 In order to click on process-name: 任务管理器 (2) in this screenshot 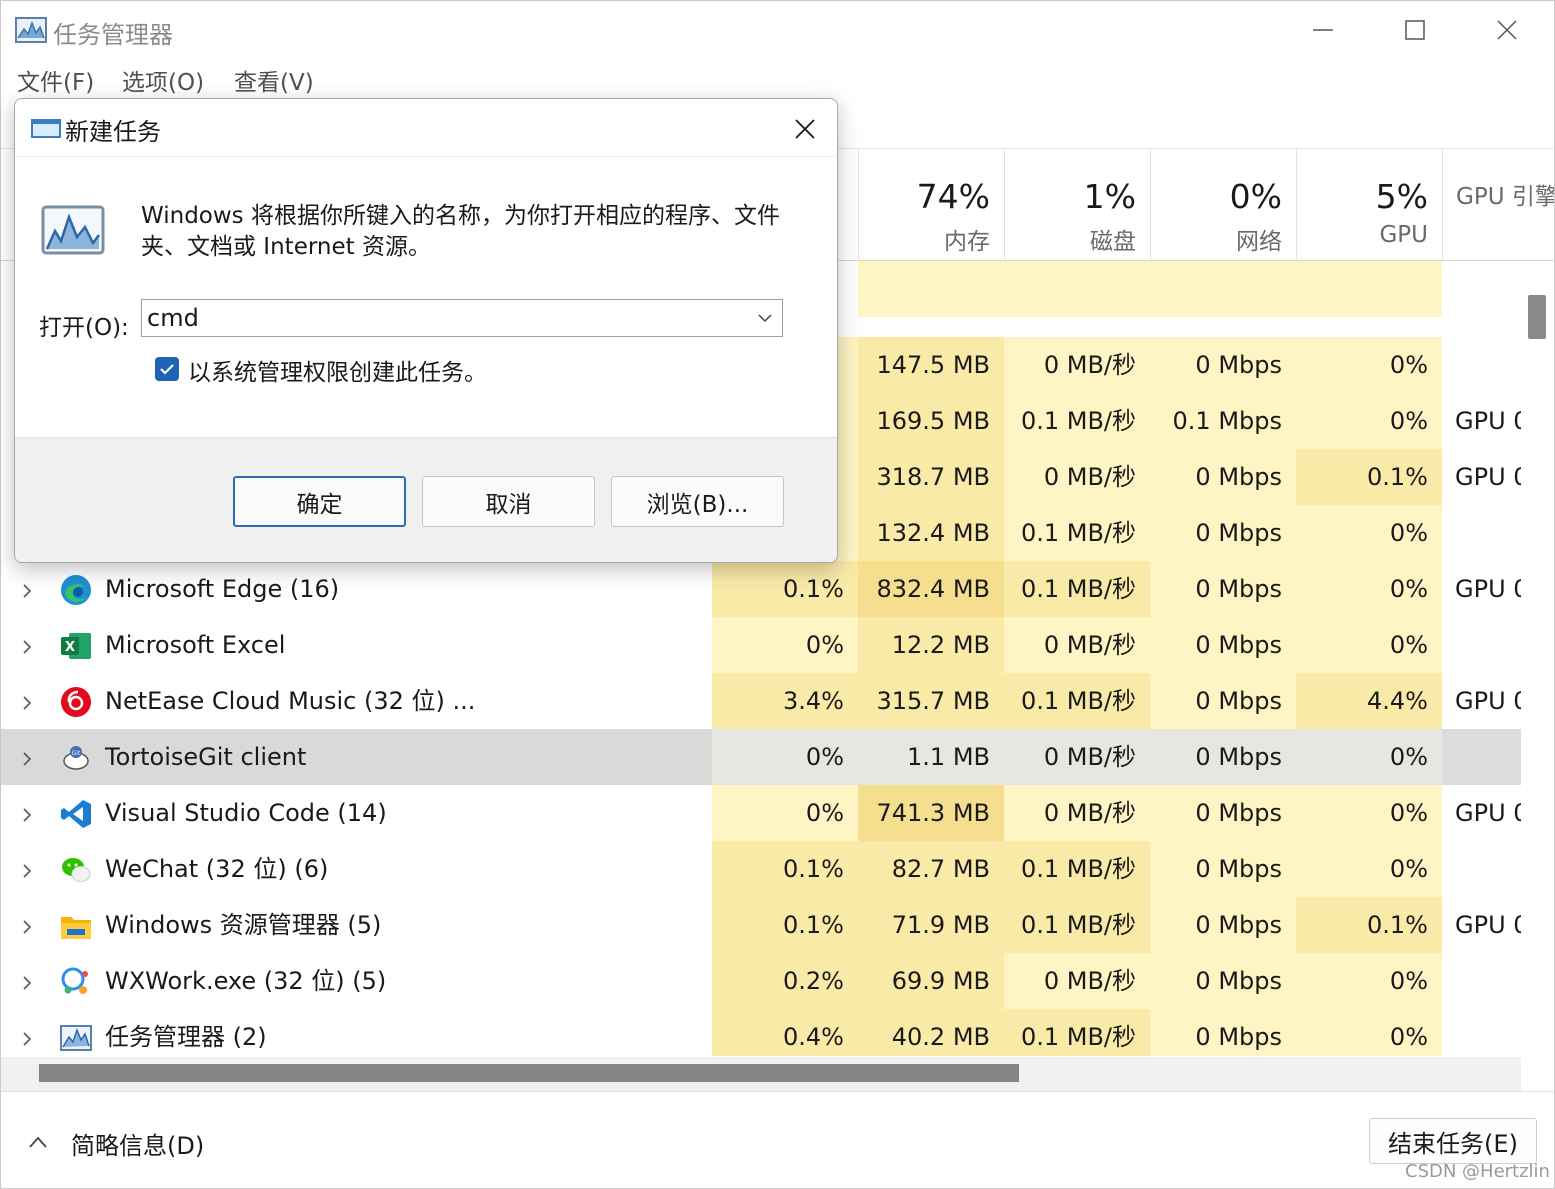, I will do `click(186, 1037)`.